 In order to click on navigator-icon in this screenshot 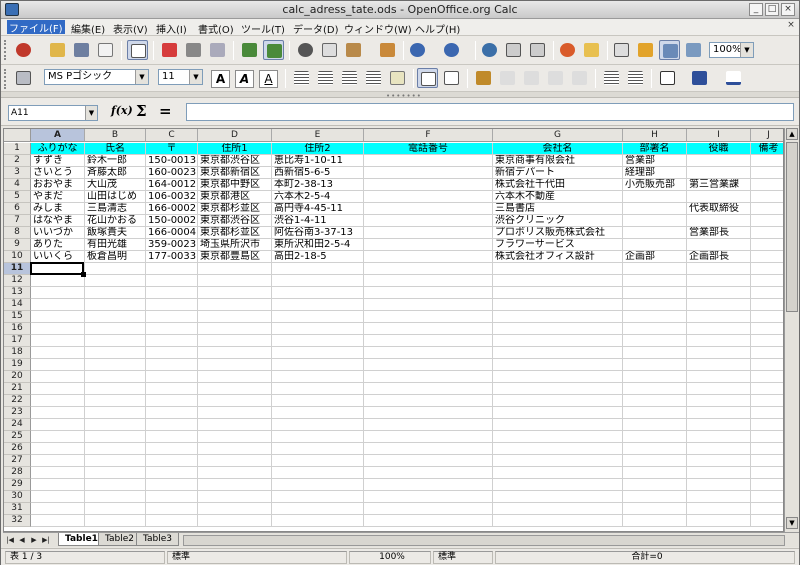, I will do `click(645, 50)`.